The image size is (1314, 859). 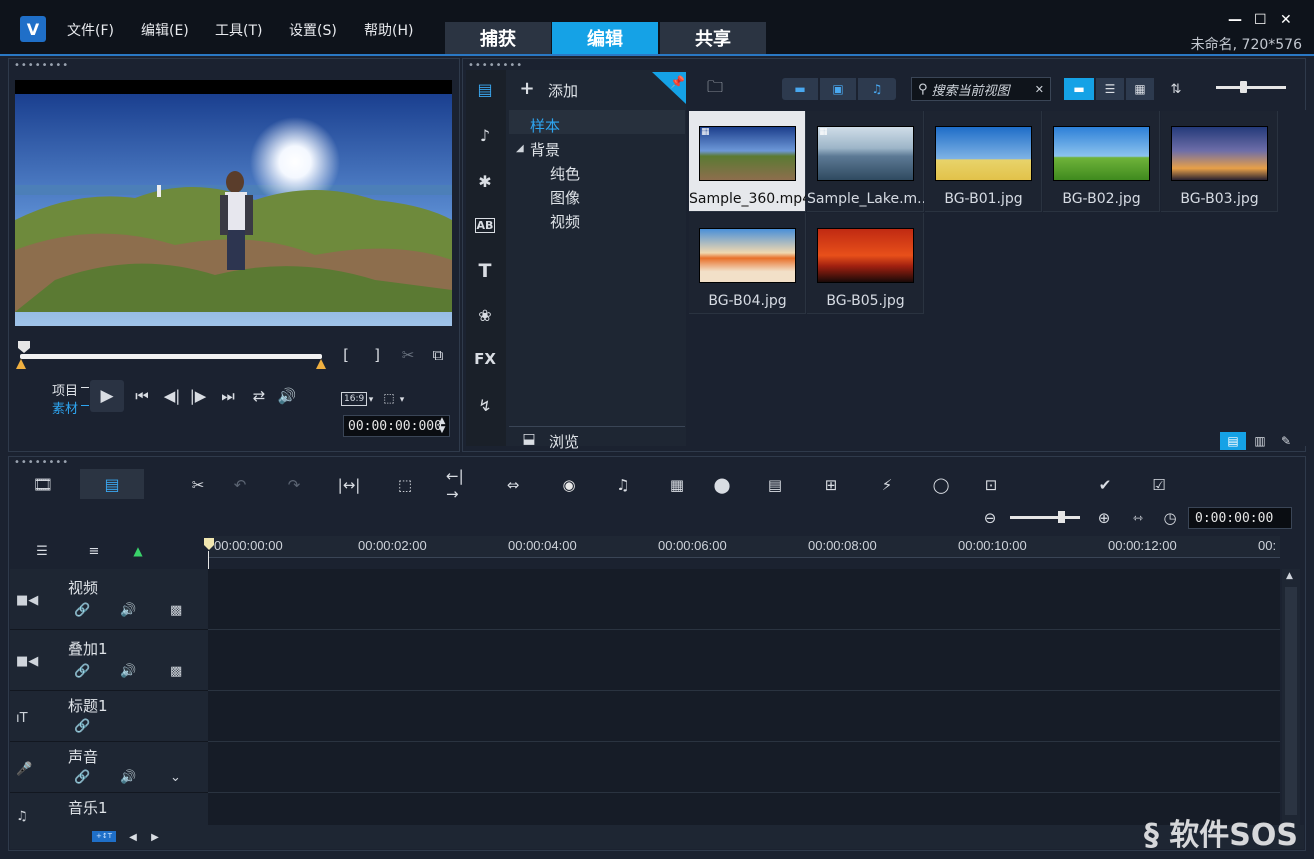 What do you see at coordinates (1289, 576) in the screenshot?
I see `scroll-up-icon: ▲` at bounding box center [1289, 576].